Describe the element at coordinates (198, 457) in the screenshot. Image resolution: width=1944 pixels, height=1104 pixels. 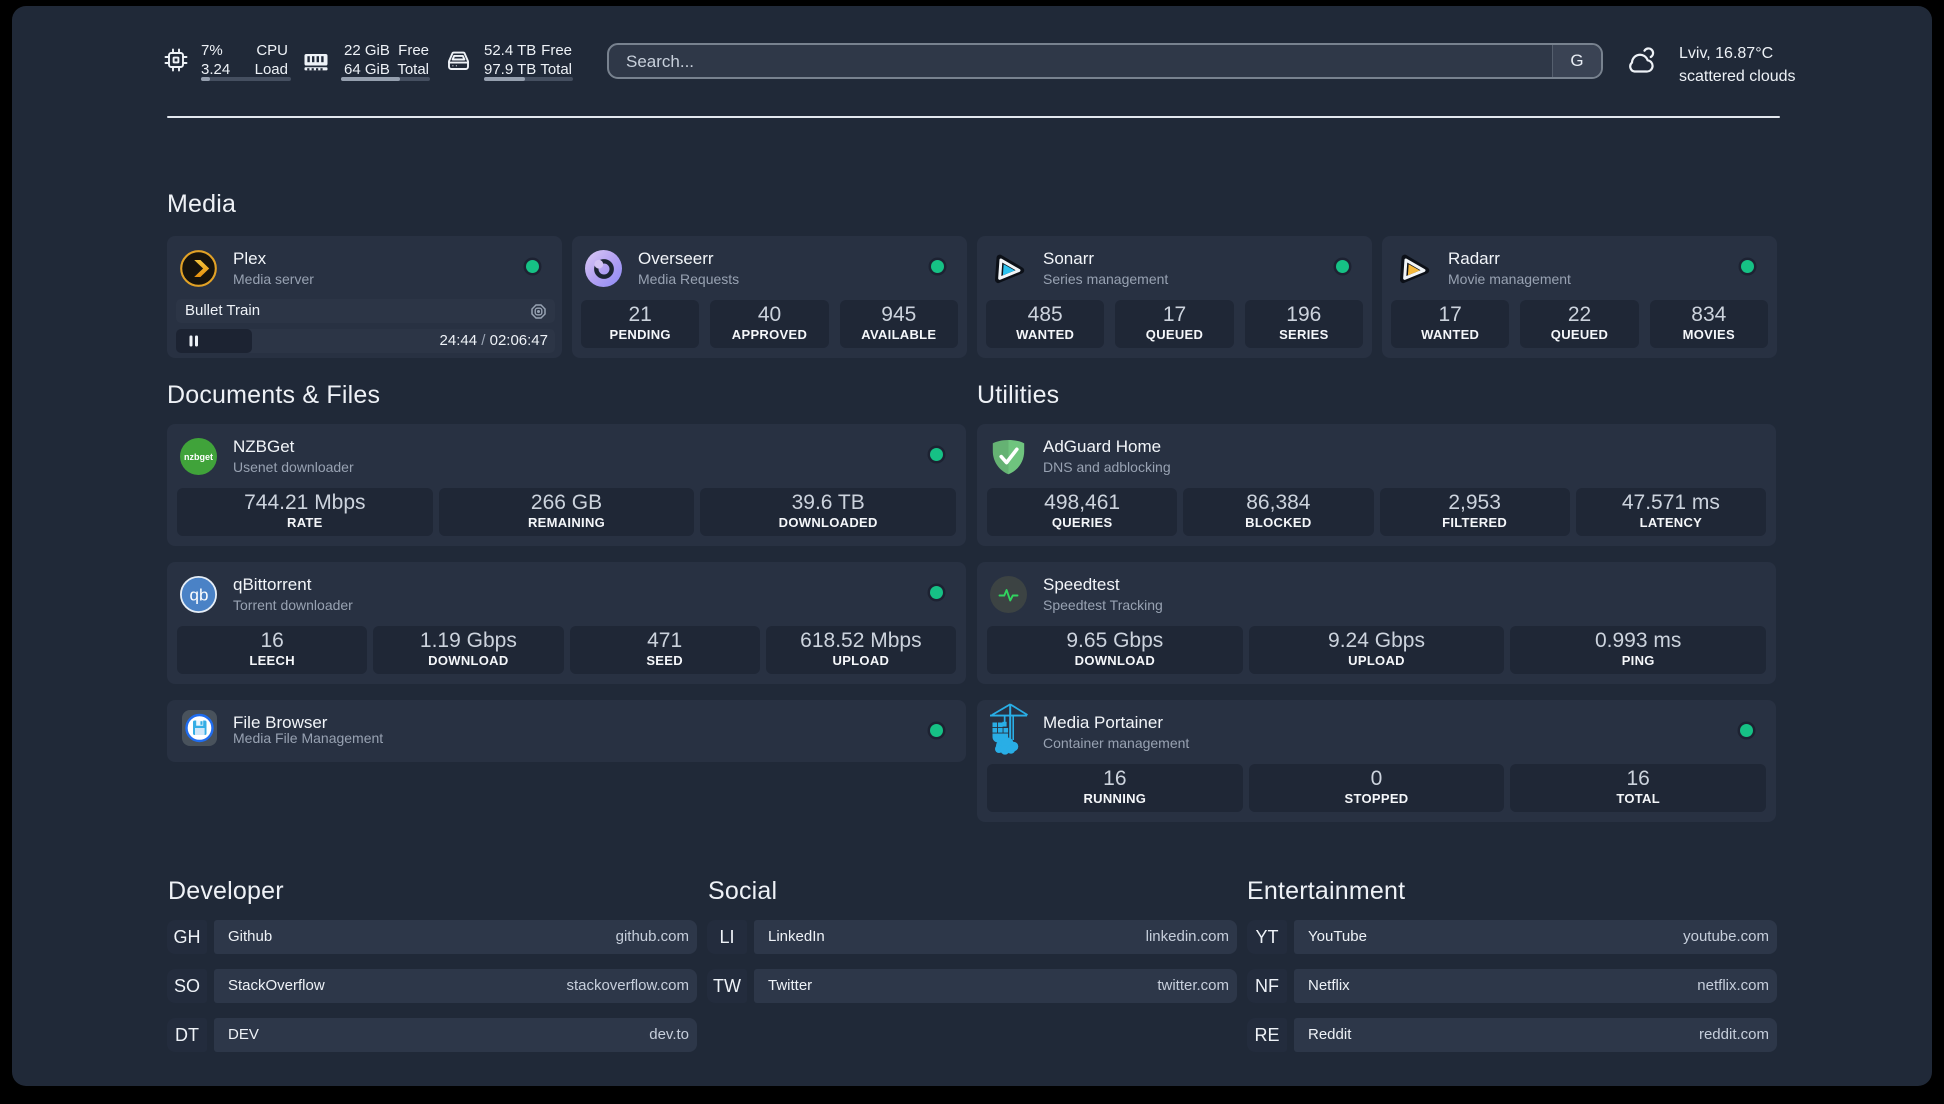
I see `svg-text: nzbget` at that location.